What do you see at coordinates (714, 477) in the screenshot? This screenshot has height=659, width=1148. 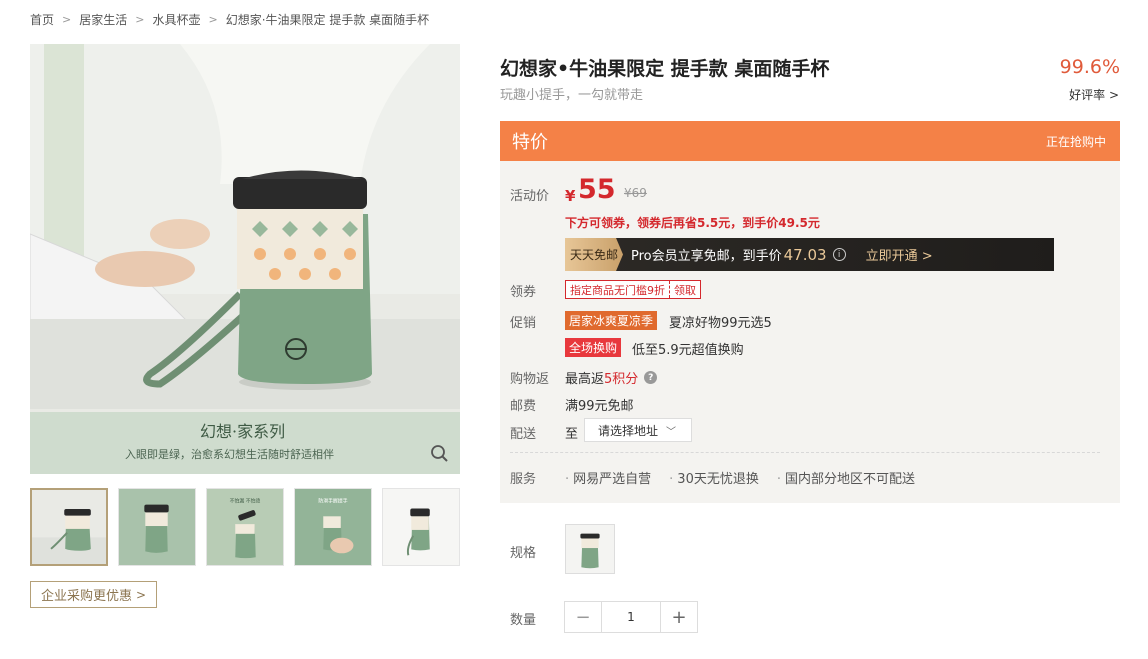 I see `service-item: 30天无忧退换` at bounding box center [714, 477].